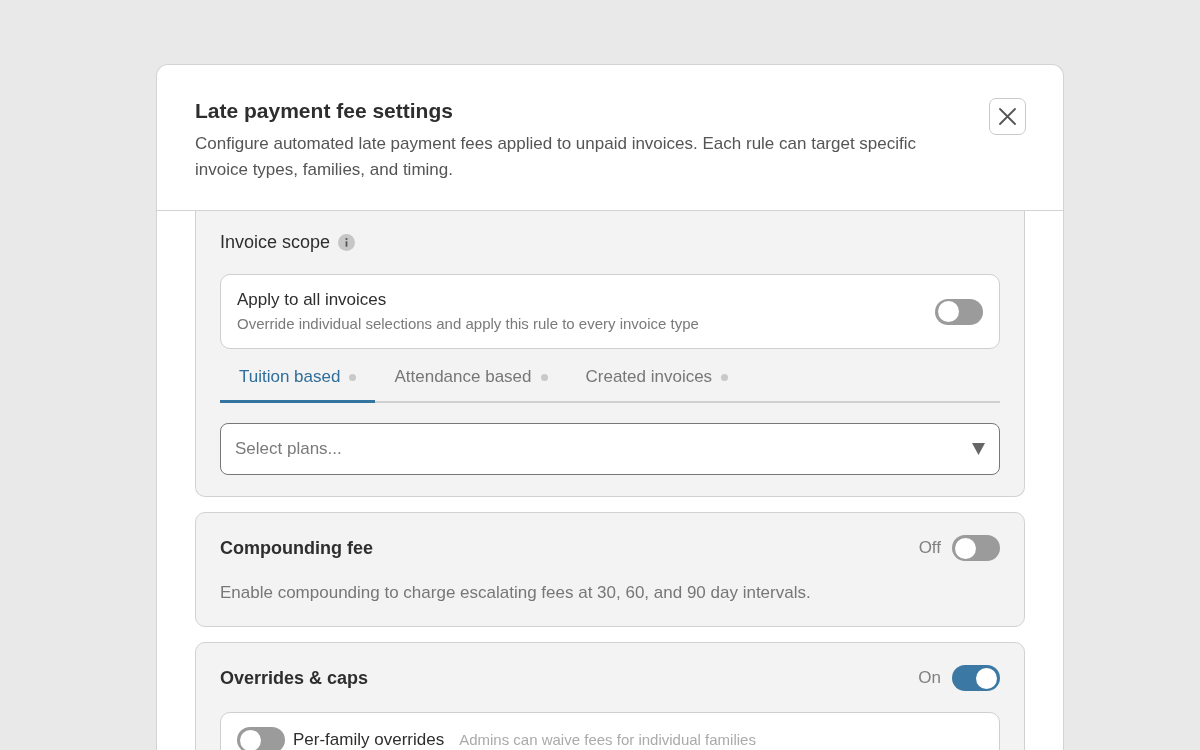 Image resolution: width=1200 pixels, height=750 pixels. Describe the element at coordinates (978, 449) in the screenshot. I see `caret-down-icon` at that location.